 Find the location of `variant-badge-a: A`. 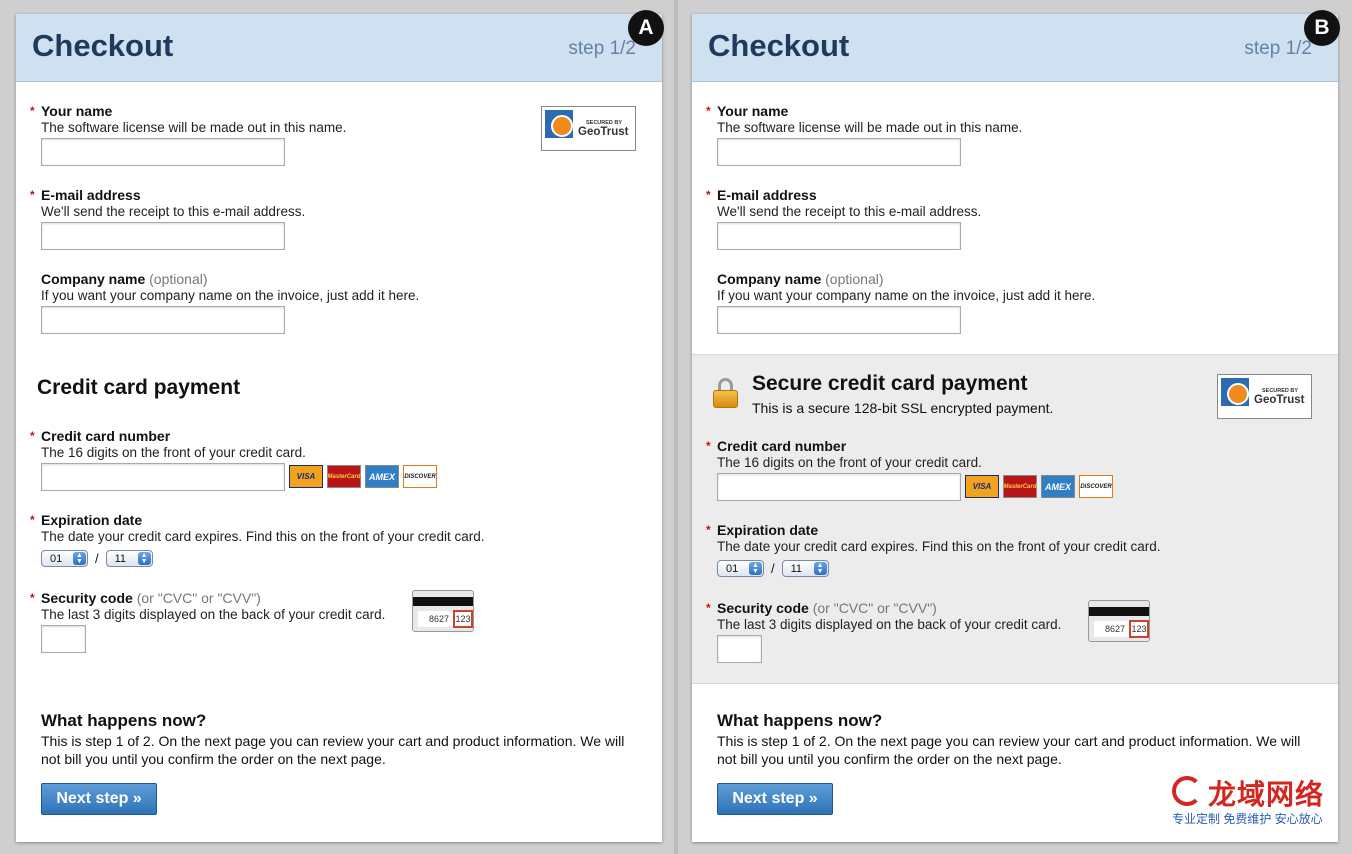

variant-badge-a: A is located at coordinates (646, 28).